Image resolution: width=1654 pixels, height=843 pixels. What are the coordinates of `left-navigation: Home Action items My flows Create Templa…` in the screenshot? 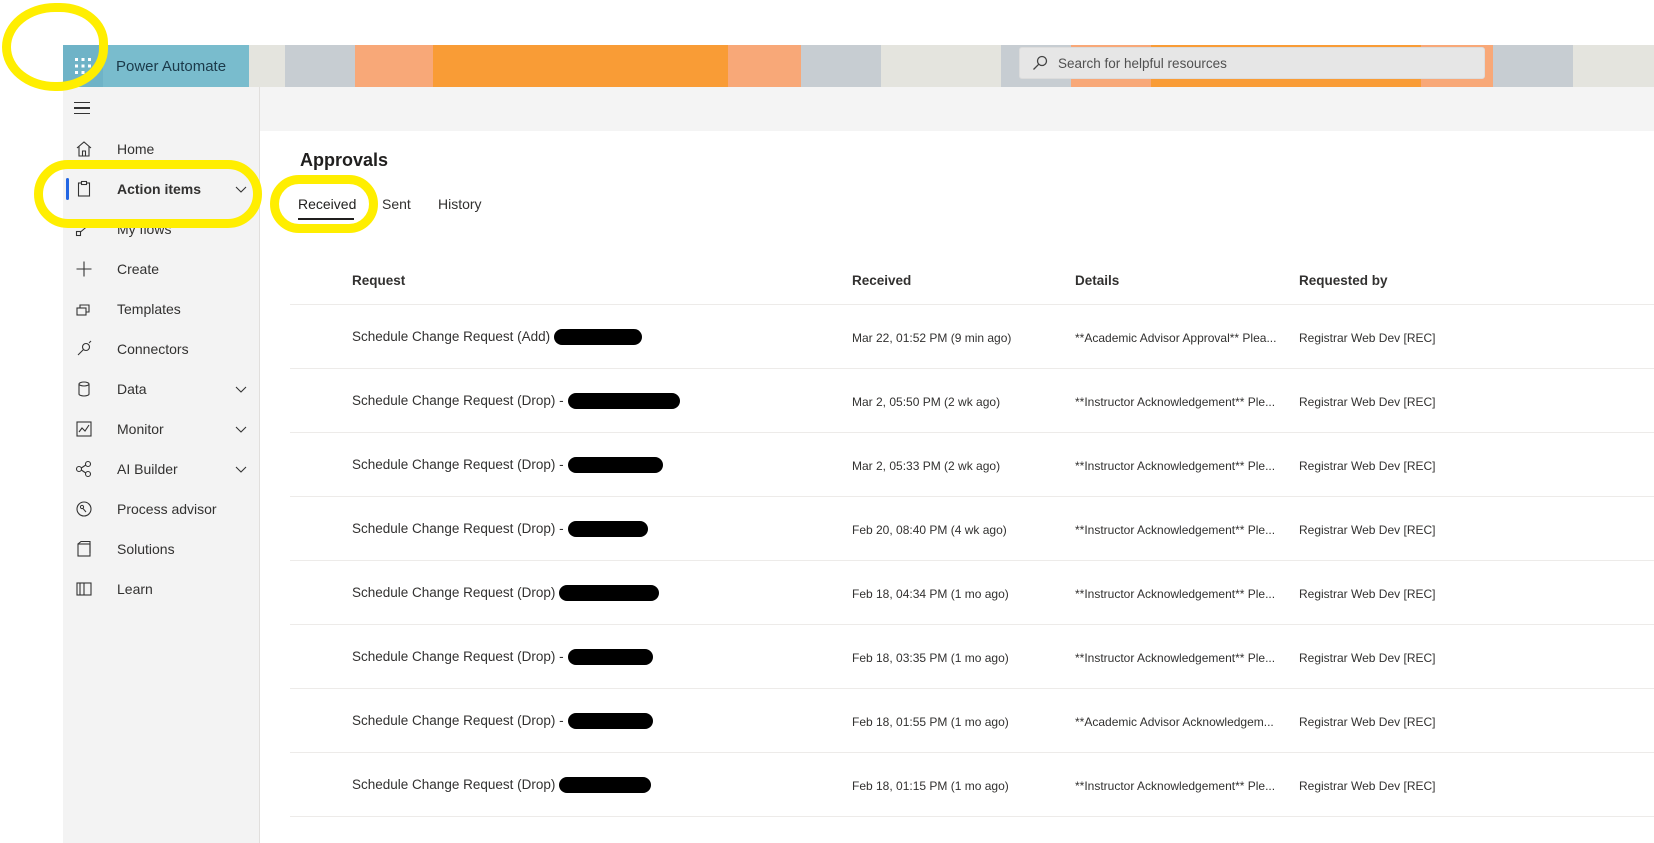 It's located at (161, 465).